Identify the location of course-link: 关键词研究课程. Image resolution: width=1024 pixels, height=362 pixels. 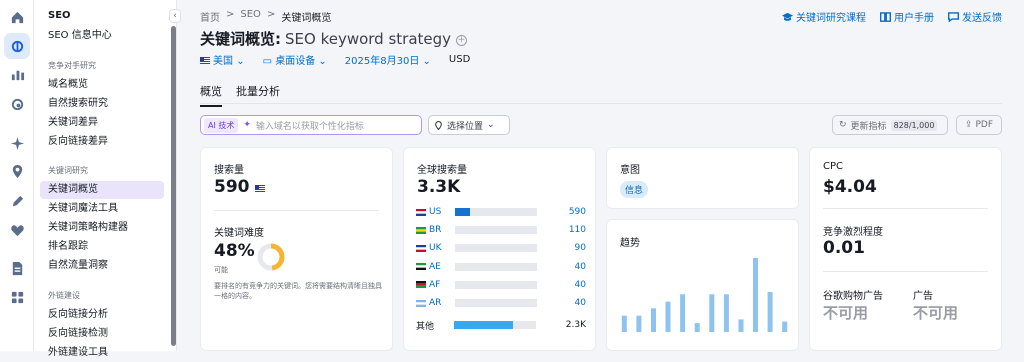
(824, 16).